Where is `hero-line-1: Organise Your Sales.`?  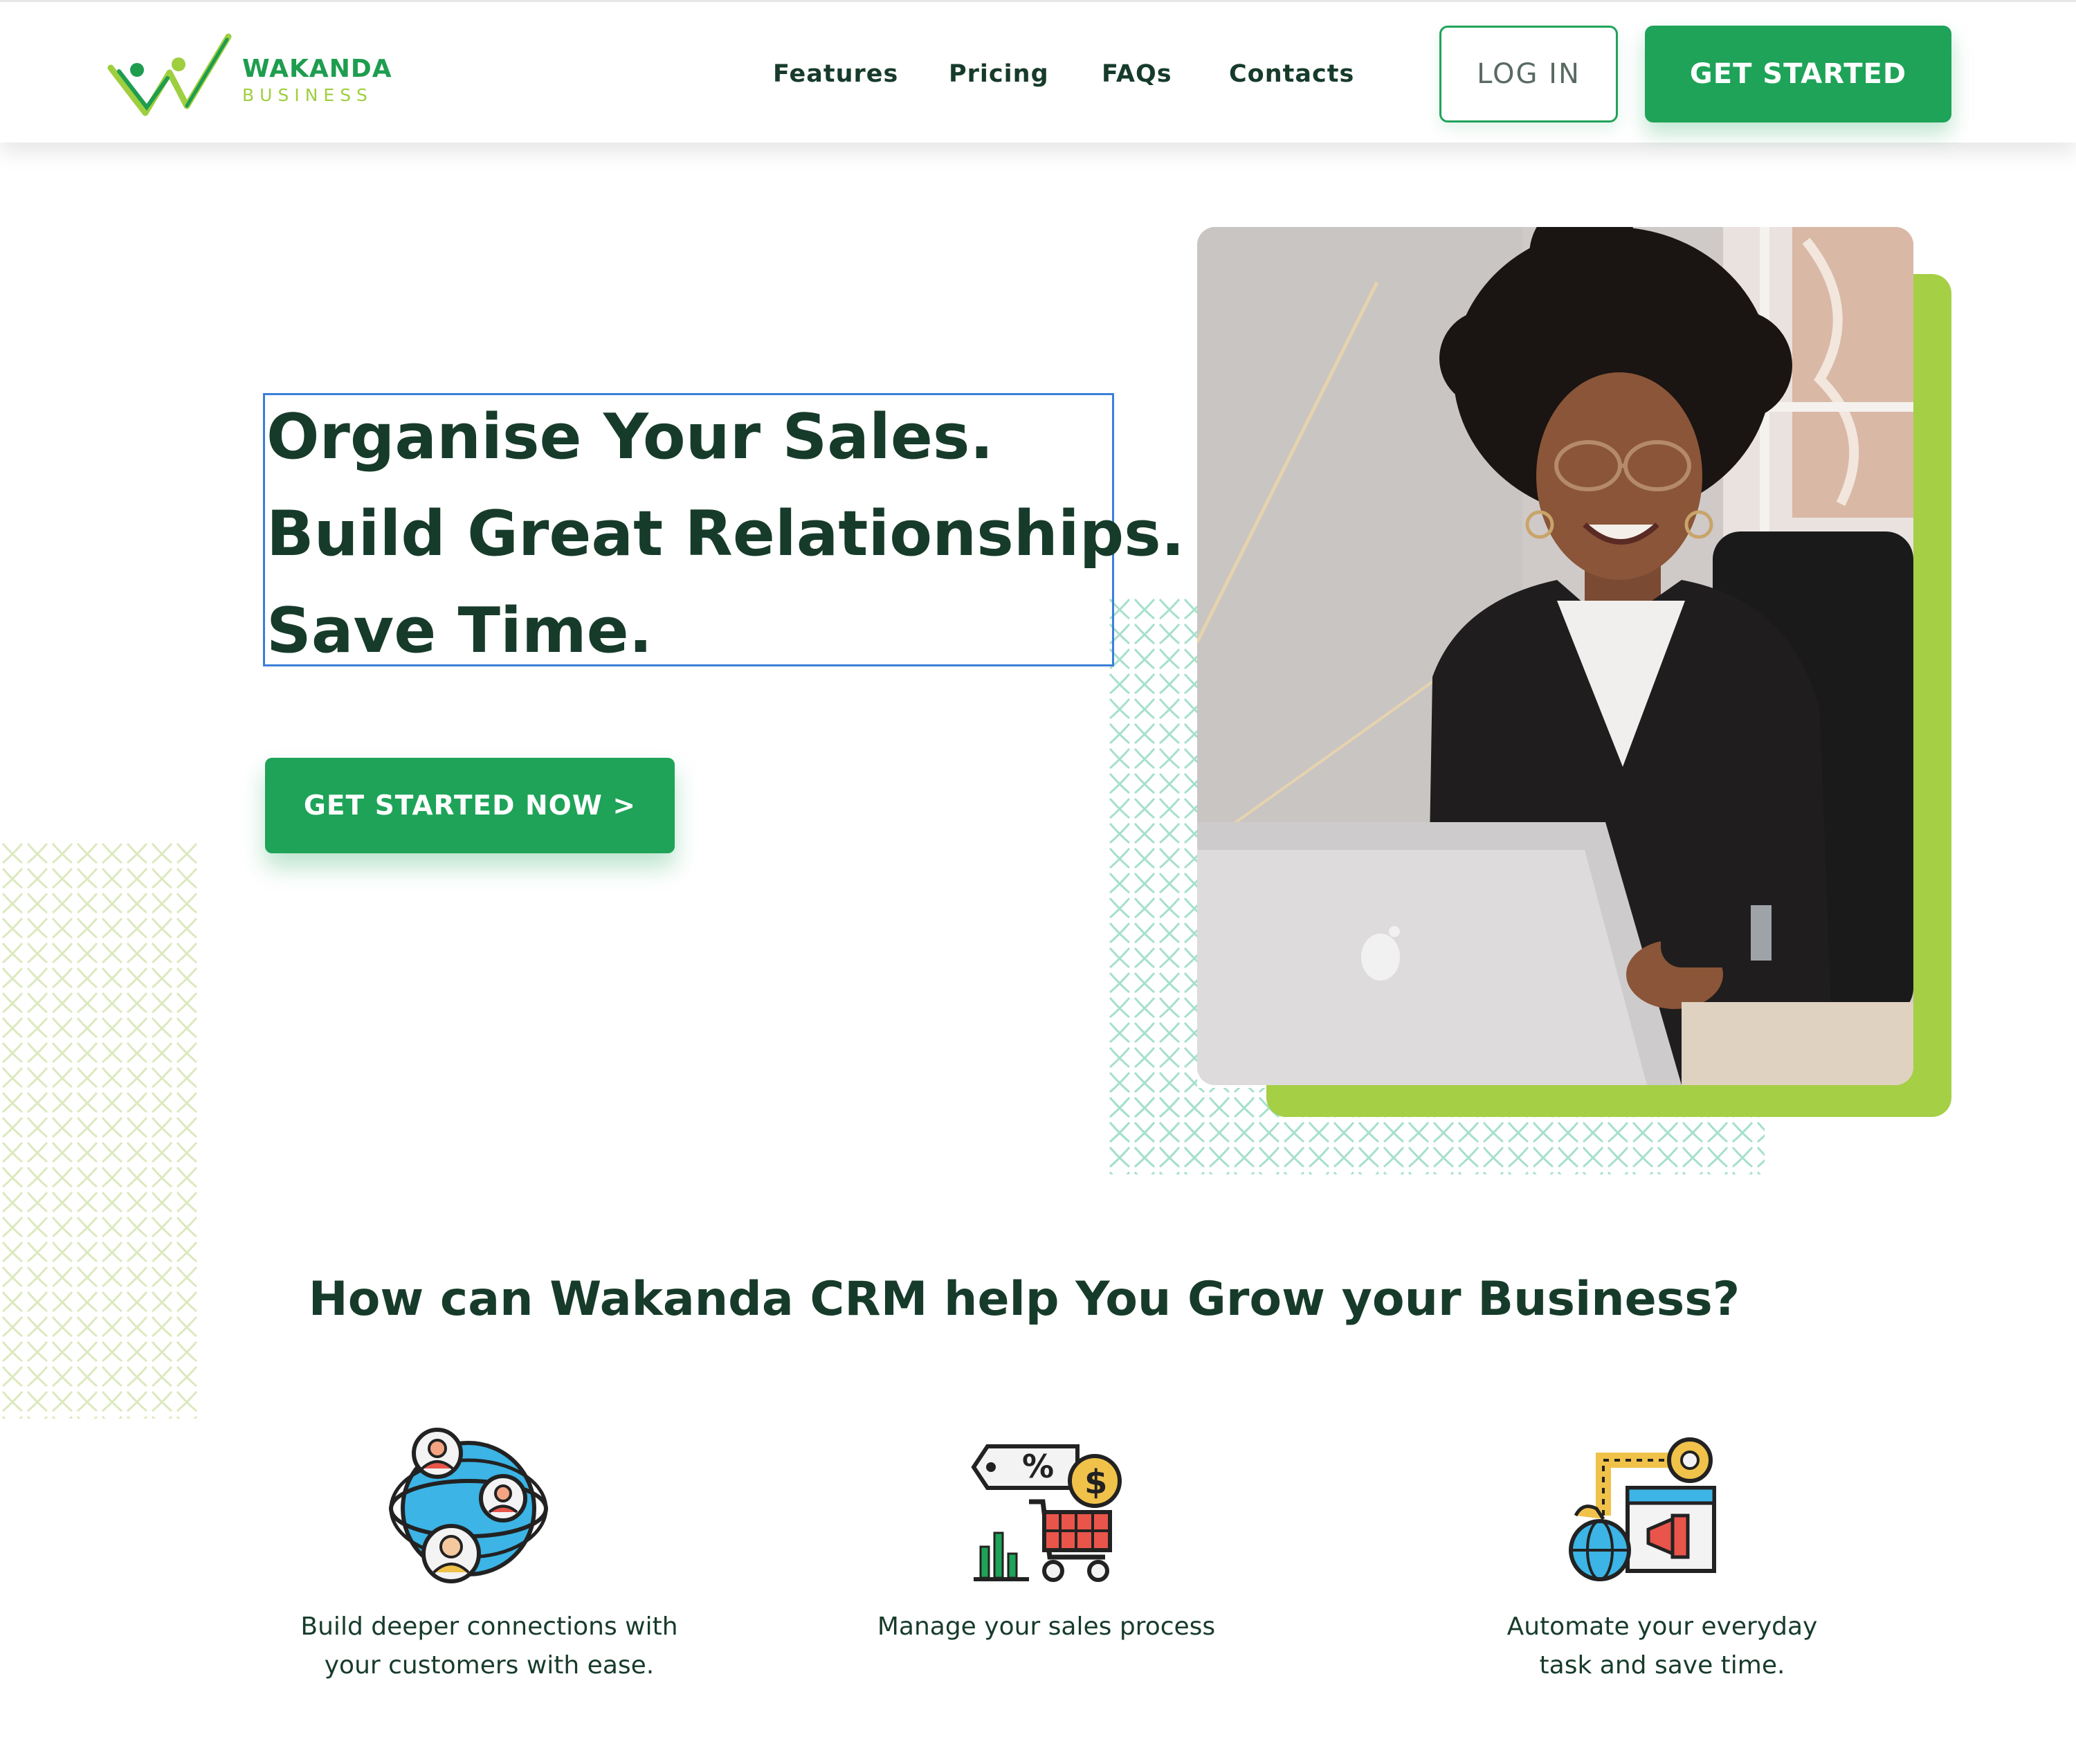
hero-line-1: Organise Your Sales. is located at coordinates (630, 437).